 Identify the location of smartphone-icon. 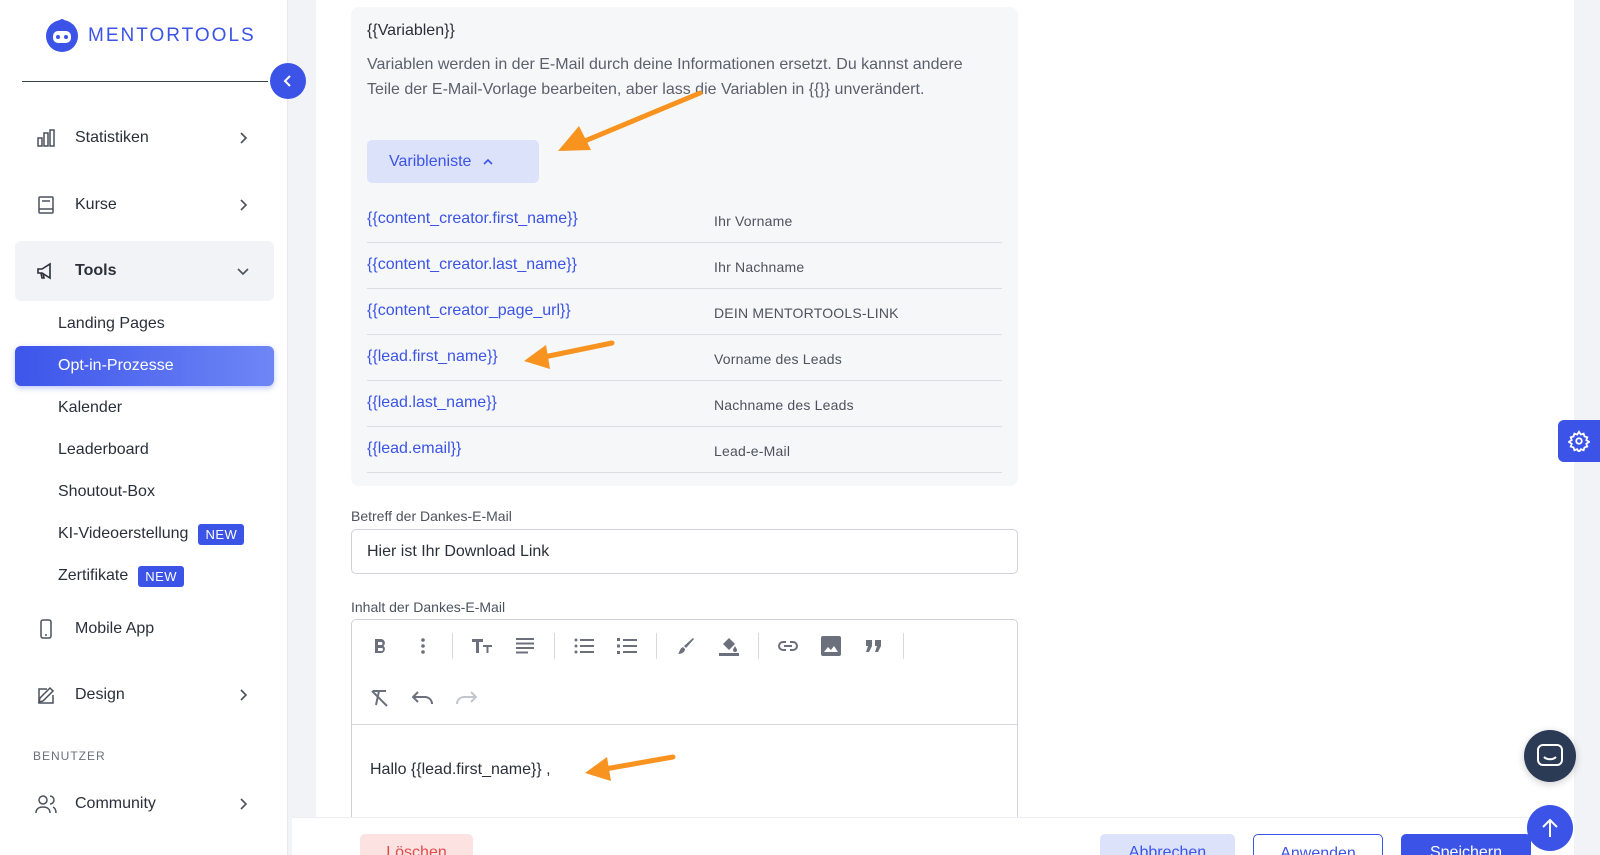
(46, 629).